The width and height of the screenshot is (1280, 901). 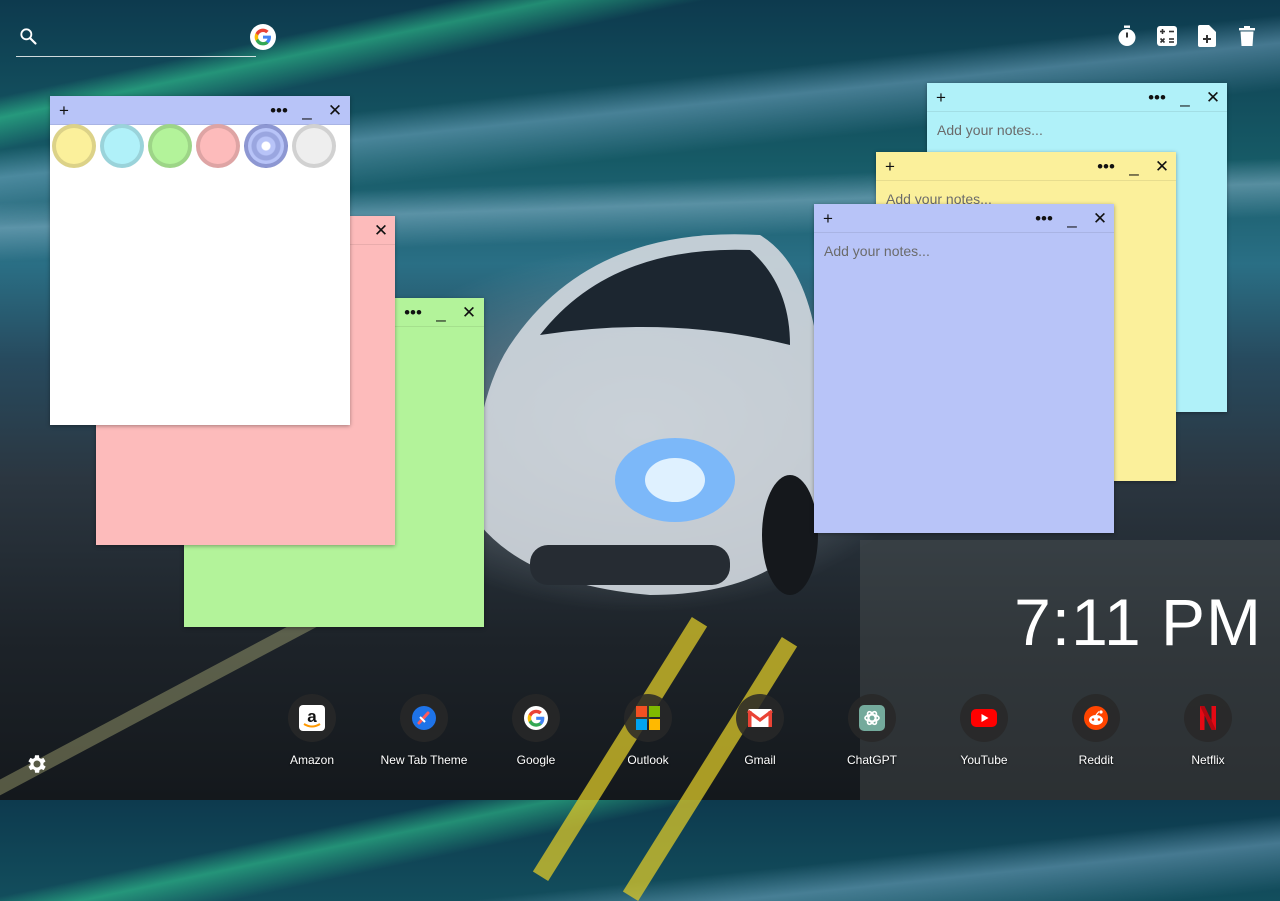 What do you see at coordinates (1167, 36) in the screenshot?
I see `calculator-icon` at bounding box center [1167, 36].